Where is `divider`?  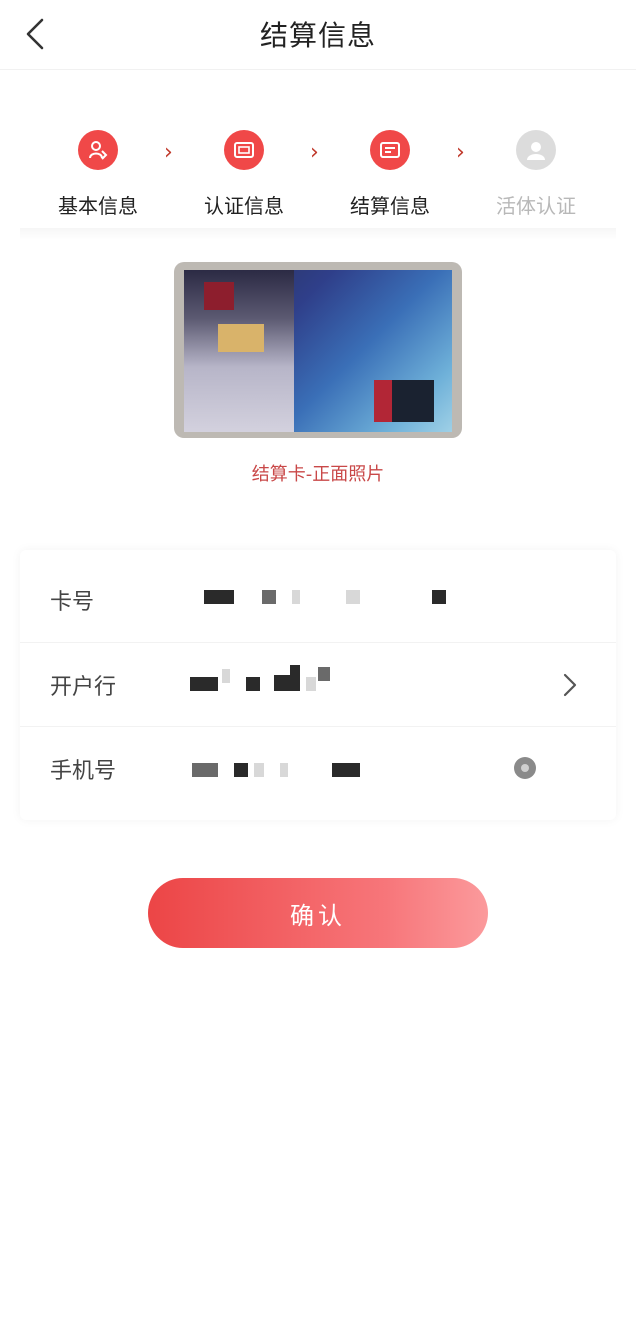
divider is located at coordinates (318, 234).